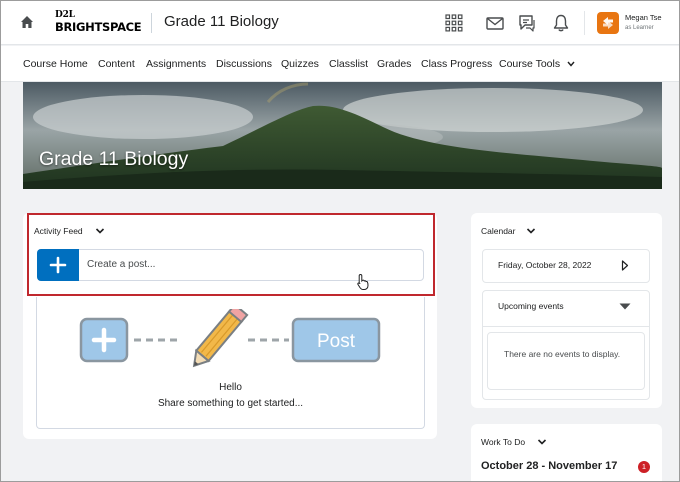  I want to click on upcoming-events-title: Upcoming events, so click(531, 306).